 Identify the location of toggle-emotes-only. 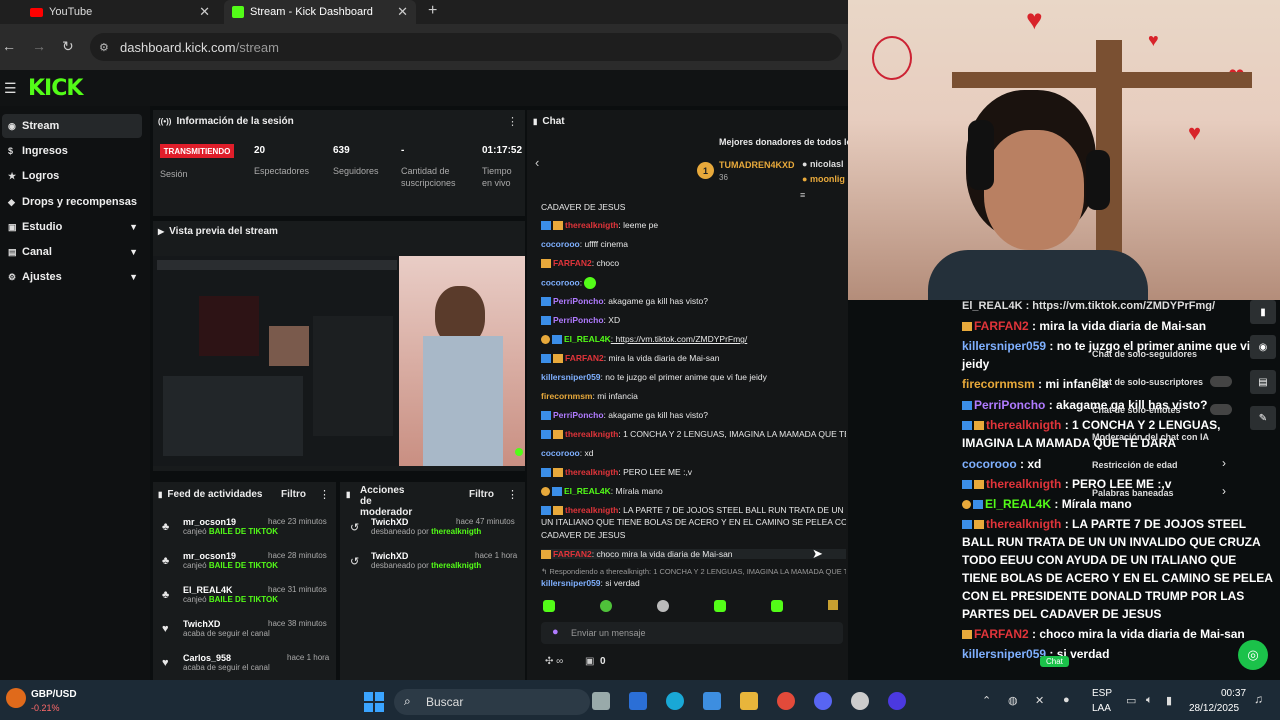
(1221, 409).